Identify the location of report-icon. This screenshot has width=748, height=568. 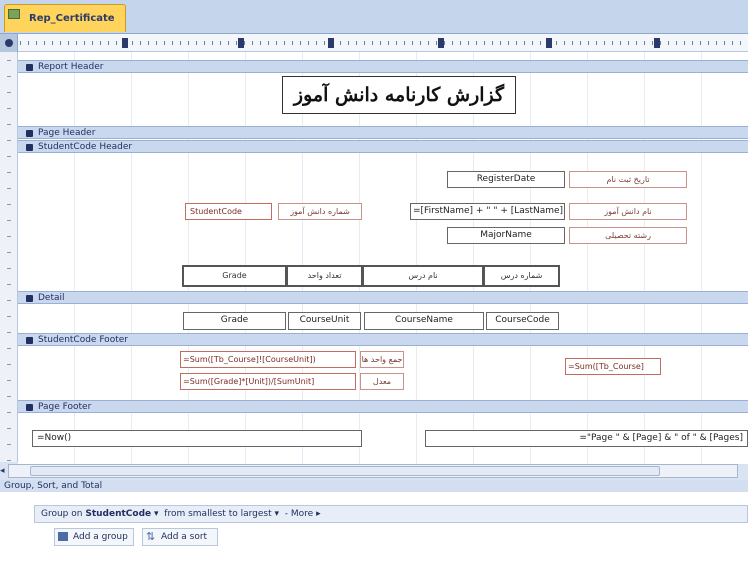
(14, 14).